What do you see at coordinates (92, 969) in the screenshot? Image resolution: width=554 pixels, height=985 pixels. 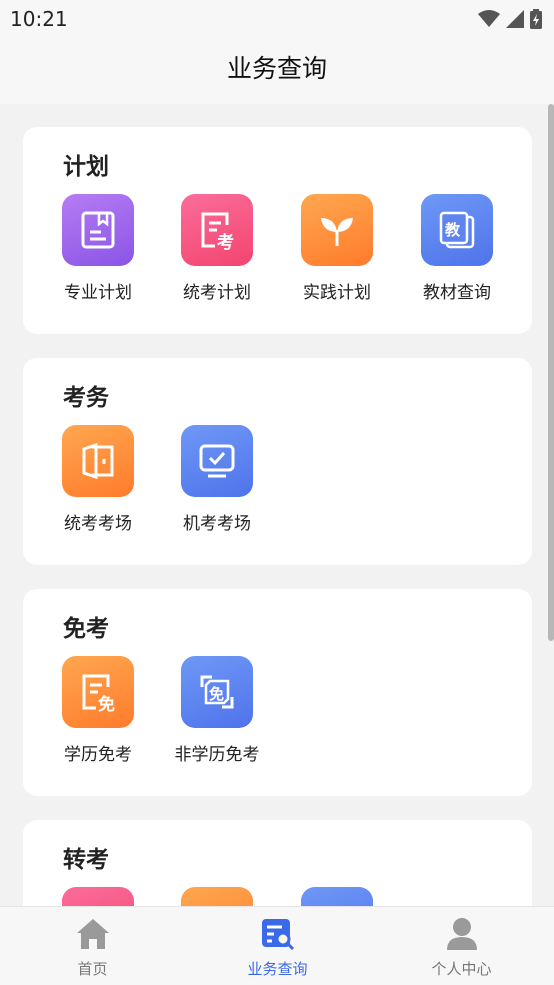 I see `tab-label: 首页` at bounding box center [92, 969].